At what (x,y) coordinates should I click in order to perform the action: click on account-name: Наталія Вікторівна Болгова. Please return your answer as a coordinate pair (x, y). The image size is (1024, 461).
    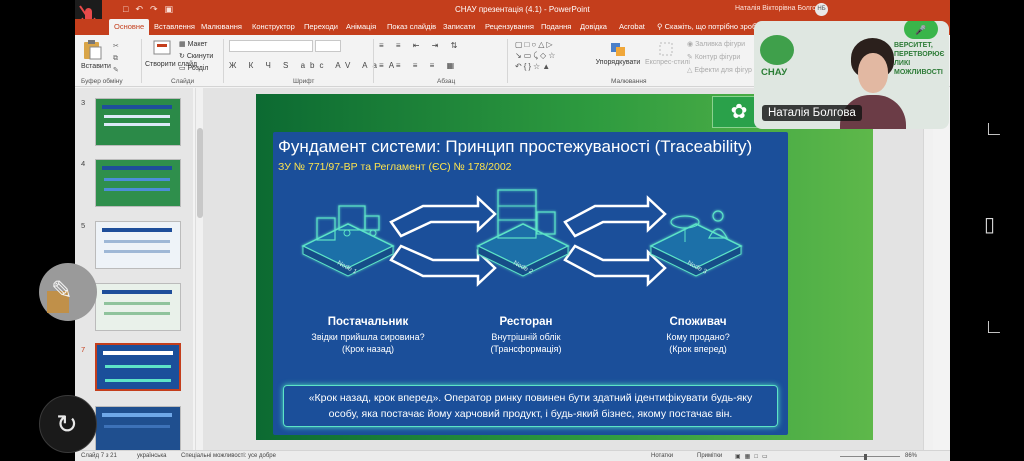
    Looking at the image, I should click on (779, 8).